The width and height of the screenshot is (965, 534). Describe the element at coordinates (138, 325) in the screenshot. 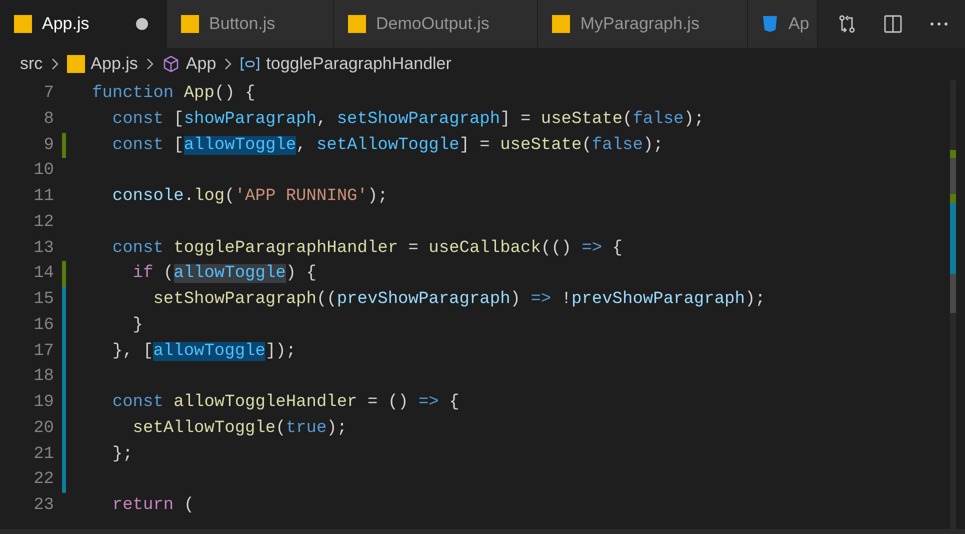

I see `code-line: }` at that location.